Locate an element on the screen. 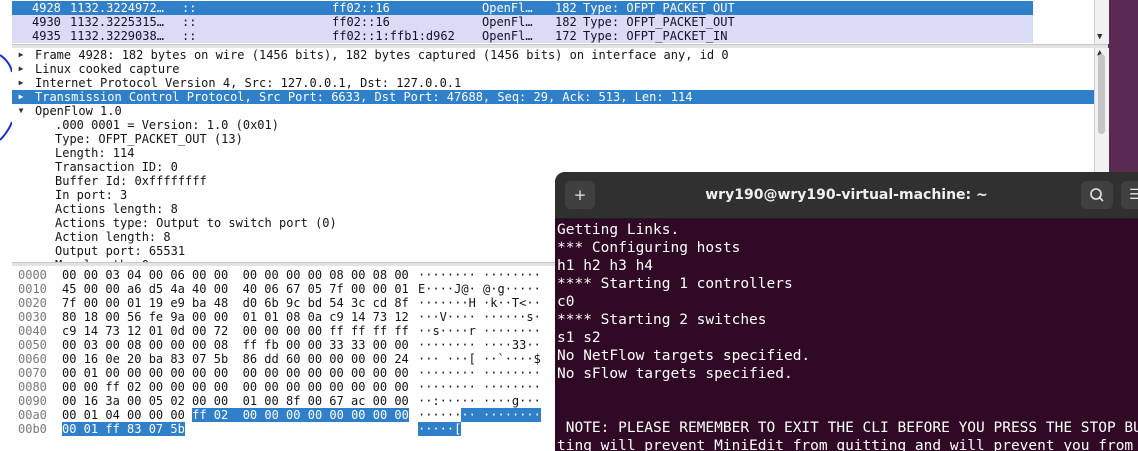 This screenshot has height=451, width=1138. detail-tree-label: Type: OFPT_PACKET_OUT (13) is located at coordinates (149, 139).